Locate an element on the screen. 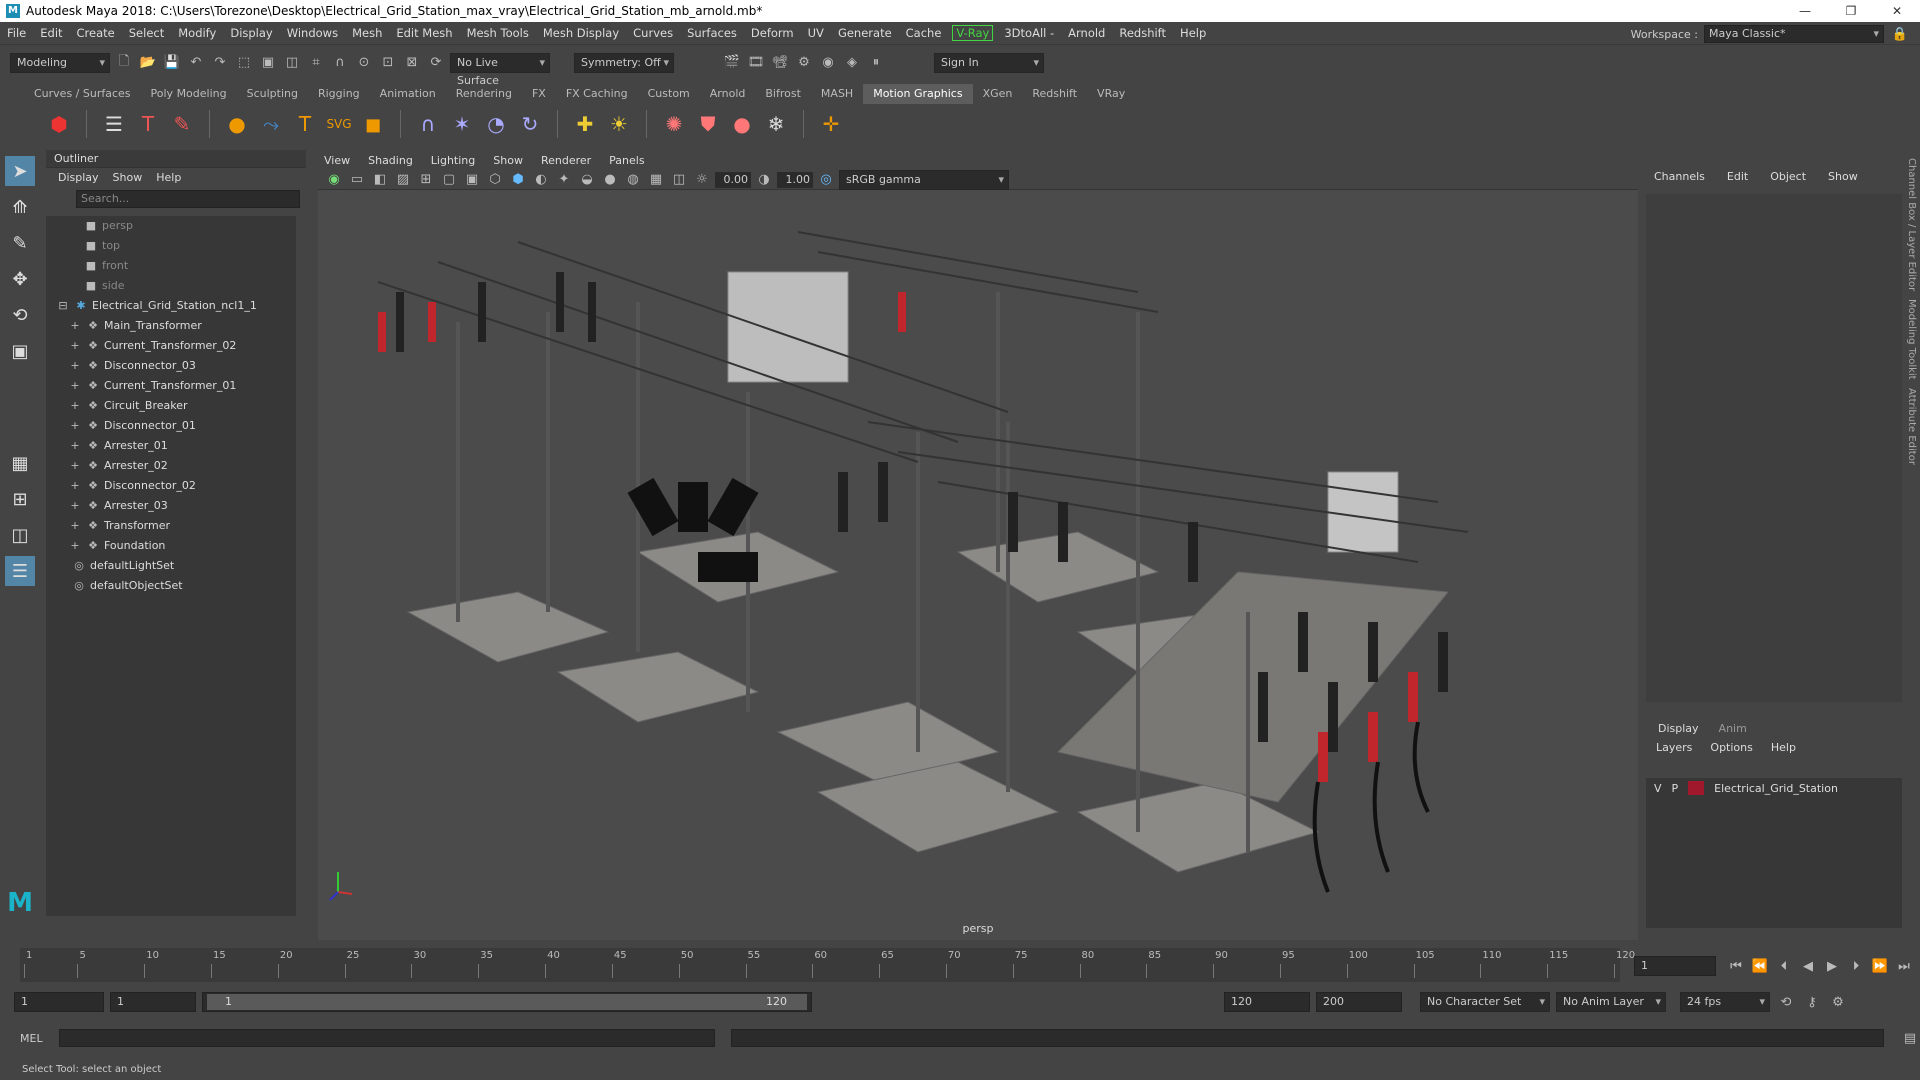  menu-uv: UV is located at coordinates (816, 33).